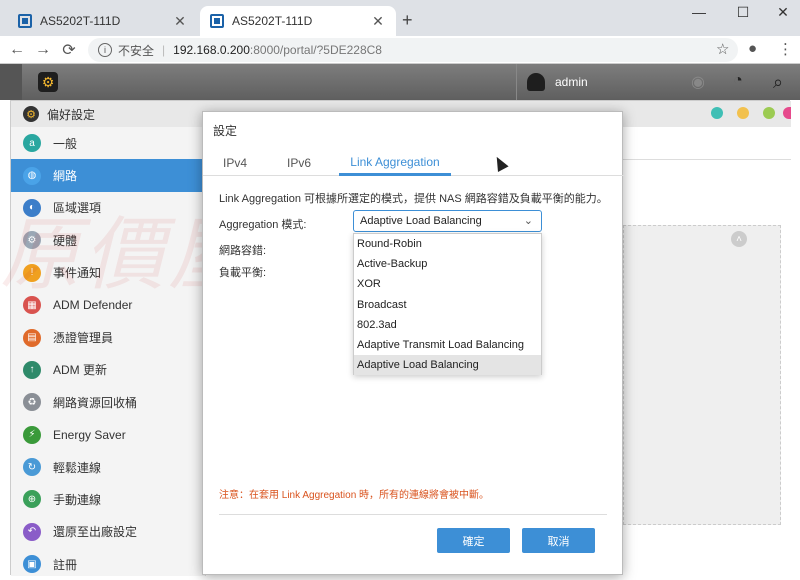 This screenshot has width=800, height=580. I want to click on sidebar-item: ⊕ 手動連線, so click(108, 499).